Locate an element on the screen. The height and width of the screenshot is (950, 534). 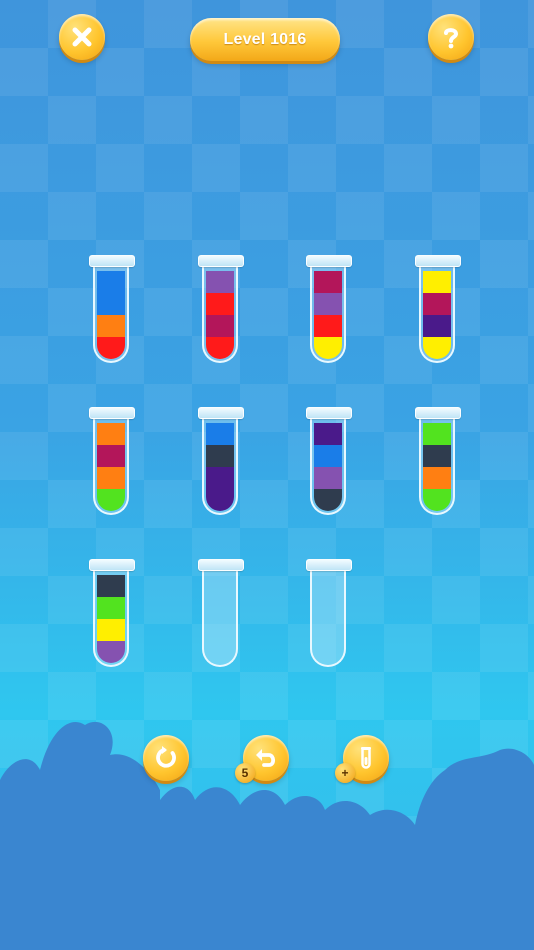
restart-icon is located at coordinates (166, 757).